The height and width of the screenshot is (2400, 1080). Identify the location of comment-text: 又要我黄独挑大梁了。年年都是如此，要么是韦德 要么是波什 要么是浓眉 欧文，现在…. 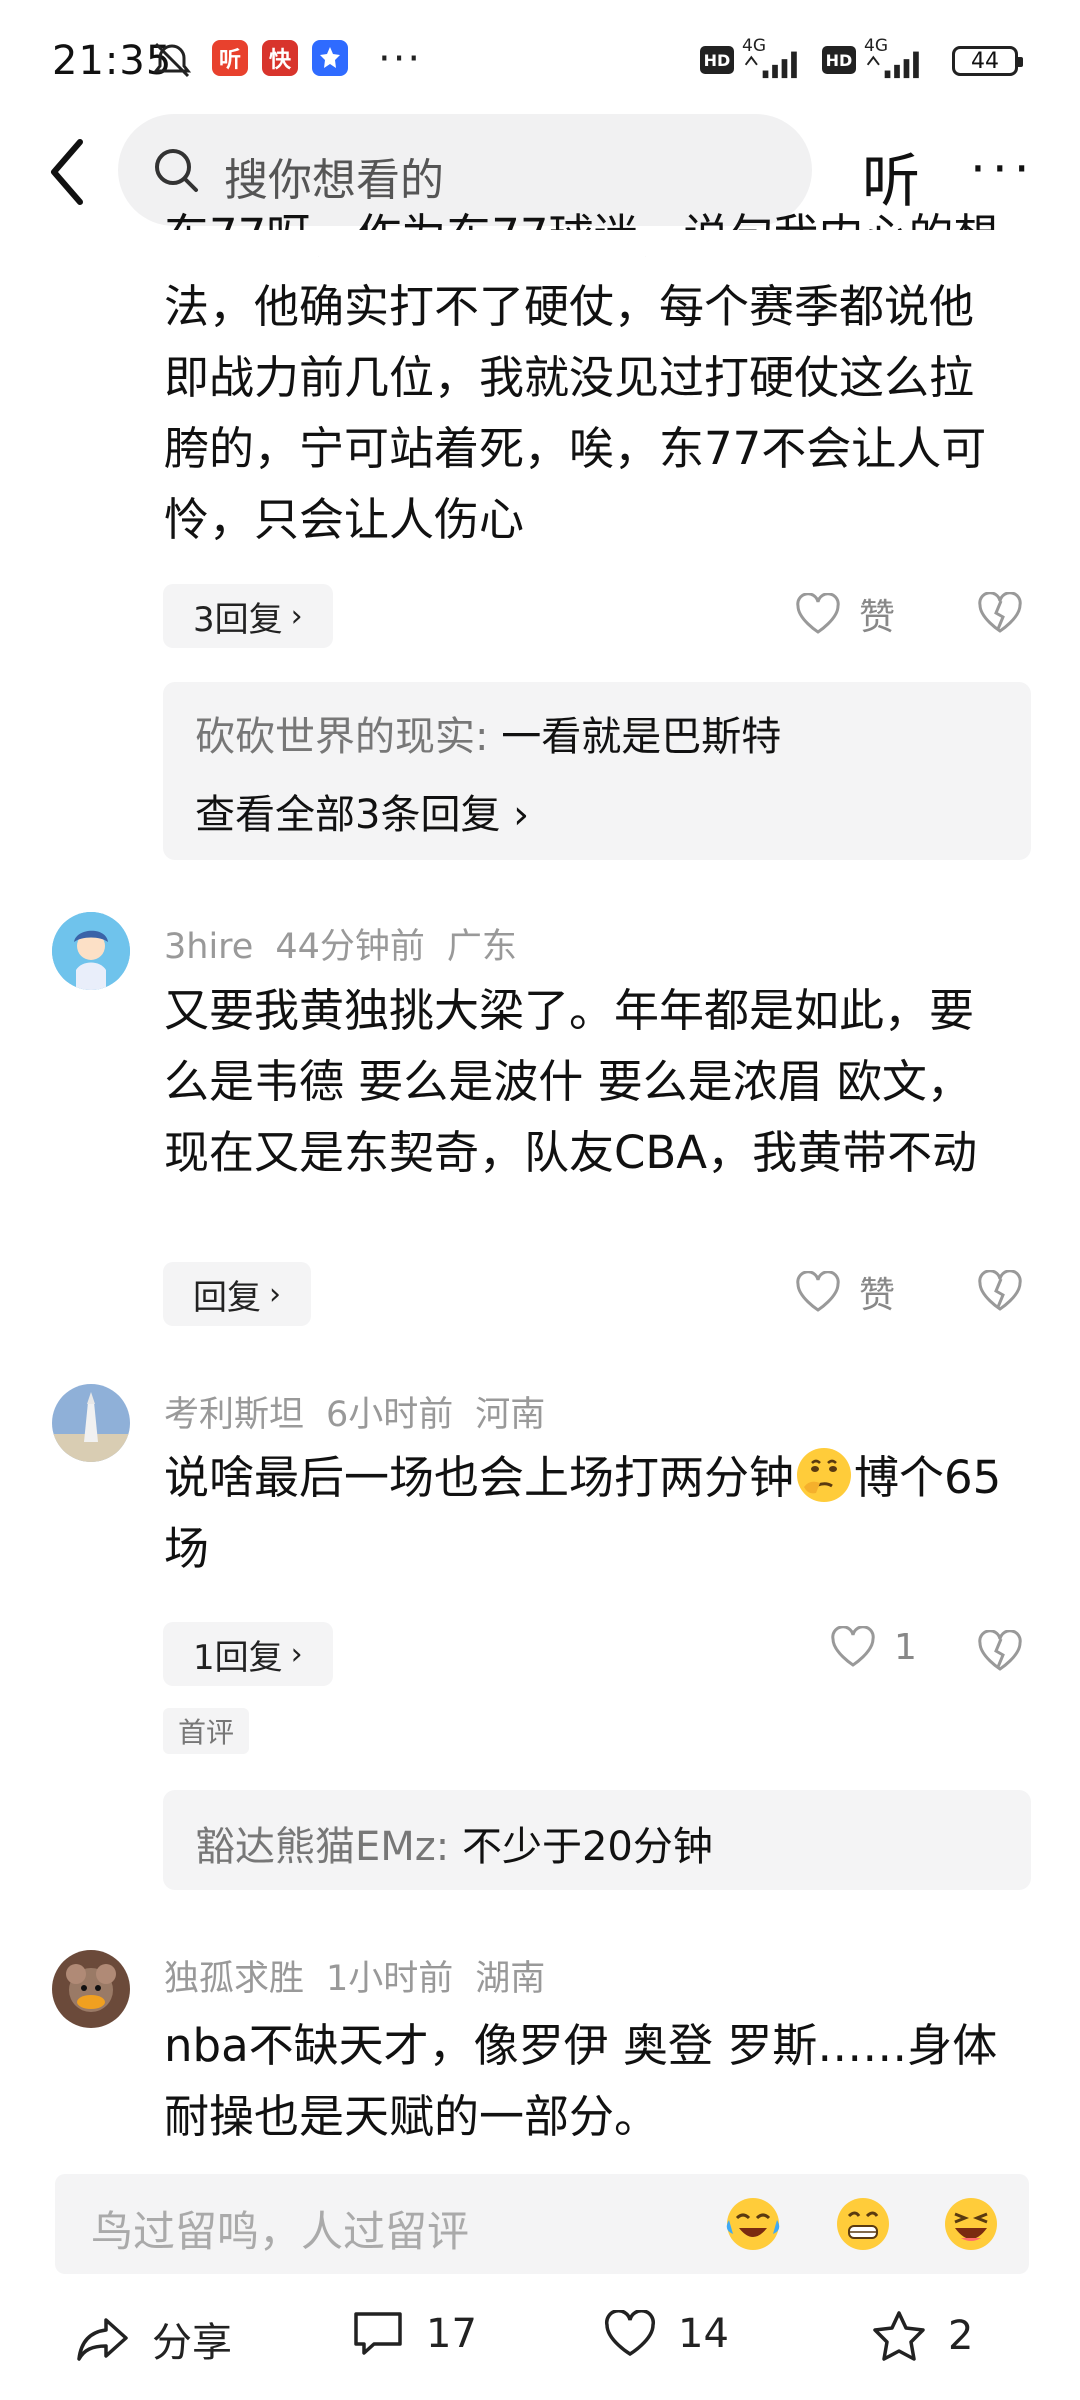
(571, 1081).